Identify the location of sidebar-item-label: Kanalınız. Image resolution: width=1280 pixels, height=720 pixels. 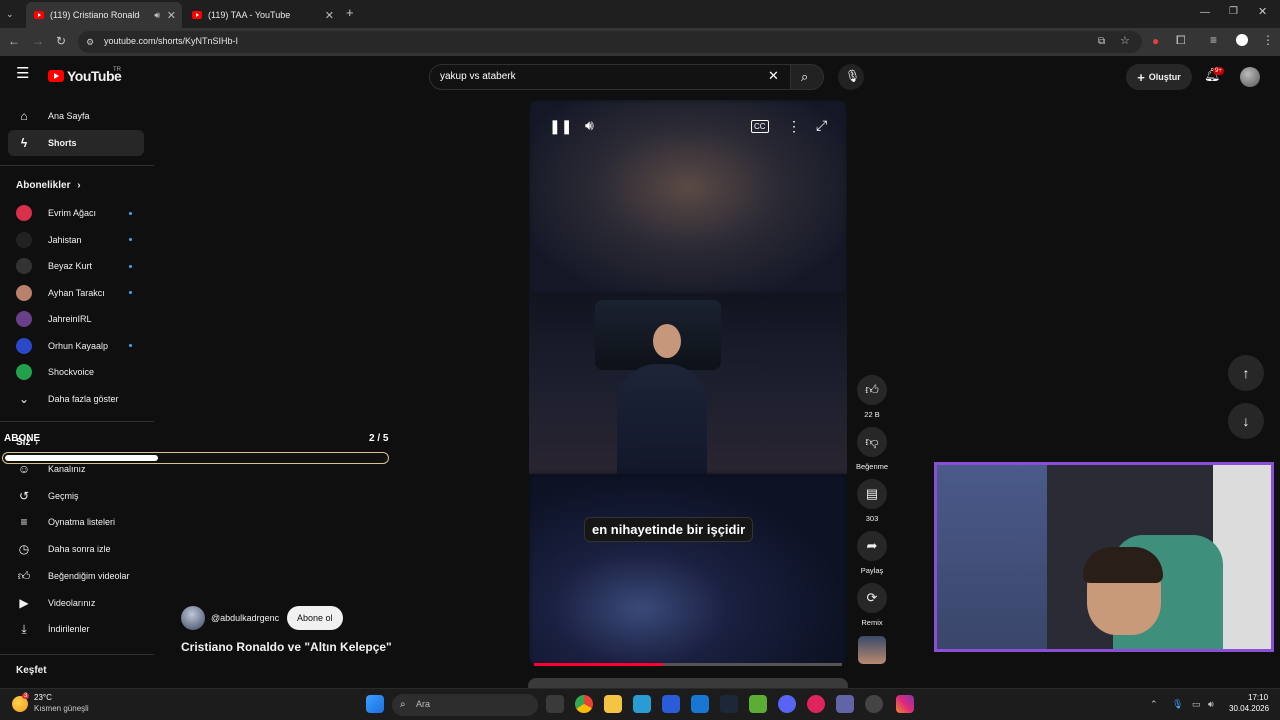
(67, 469).